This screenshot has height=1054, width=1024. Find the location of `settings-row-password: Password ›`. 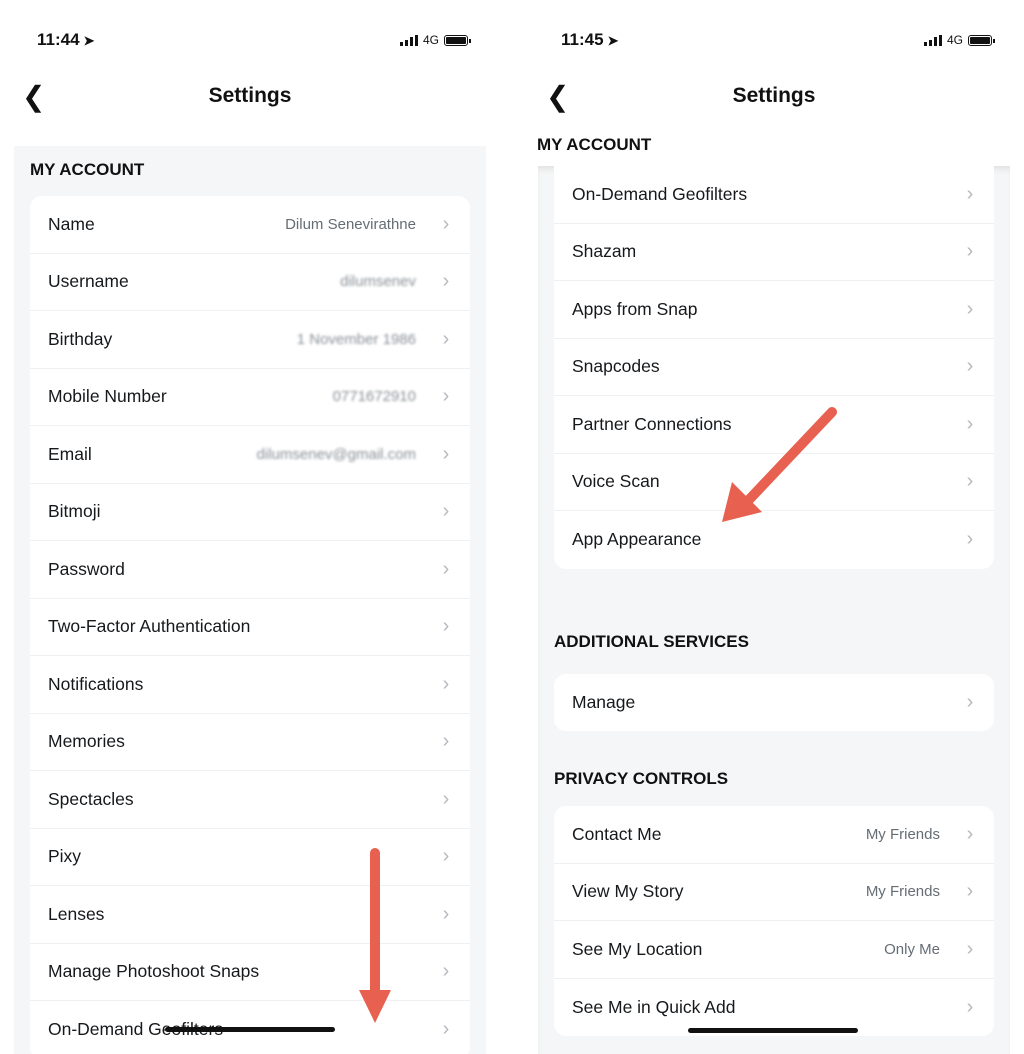

settings-row-password: Password › is located at coordinates (250, 570).